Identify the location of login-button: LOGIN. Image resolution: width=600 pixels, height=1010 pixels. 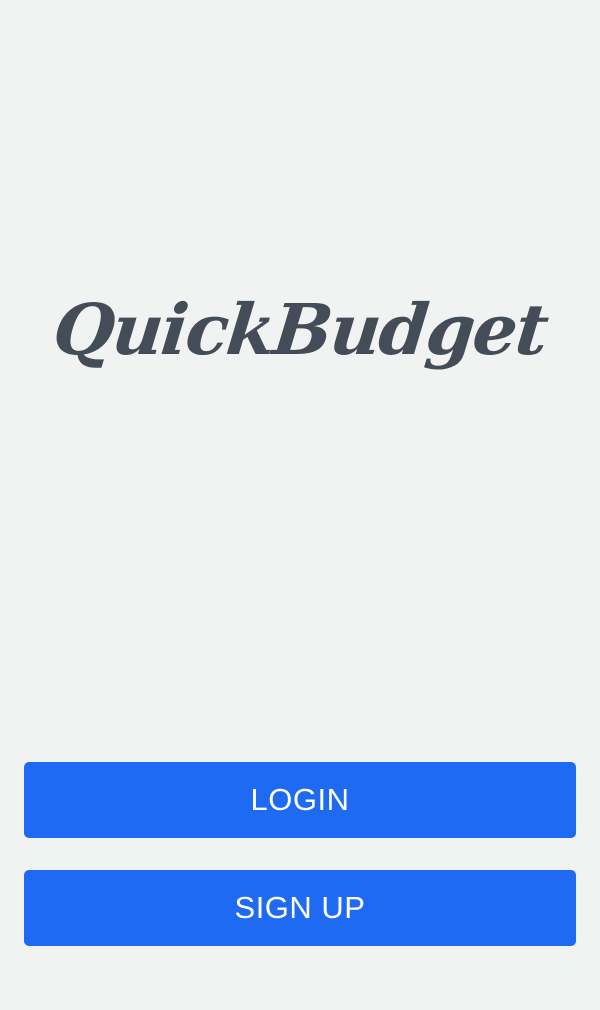
(300, 800).